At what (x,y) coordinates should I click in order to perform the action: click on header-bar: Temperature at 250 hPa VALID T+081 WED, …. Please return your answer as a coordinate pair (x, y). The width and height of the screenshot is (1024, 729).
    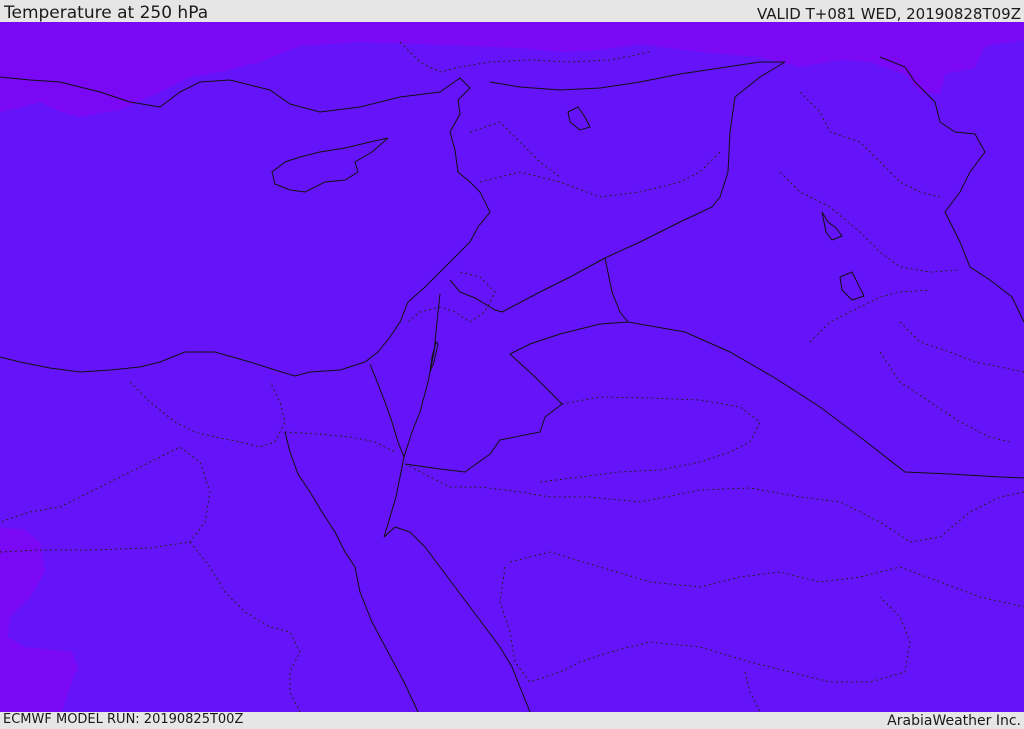
    Looking at the image, I should click on (512, 11).